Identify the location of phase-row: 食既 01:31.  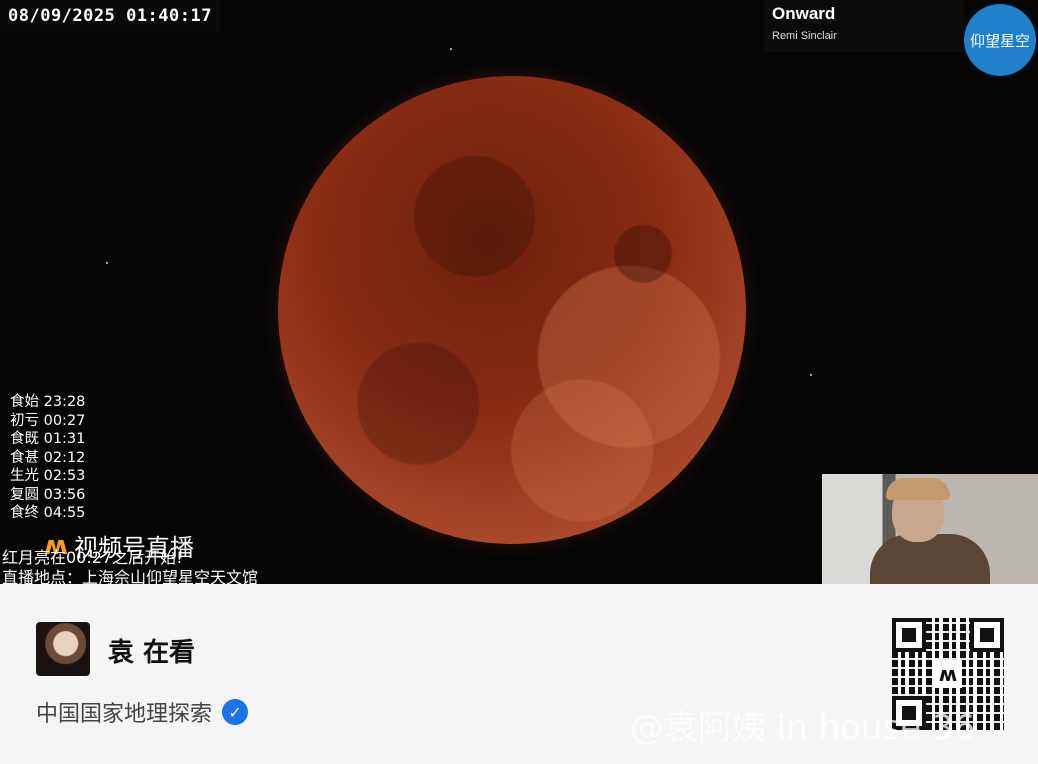
(48, 439).